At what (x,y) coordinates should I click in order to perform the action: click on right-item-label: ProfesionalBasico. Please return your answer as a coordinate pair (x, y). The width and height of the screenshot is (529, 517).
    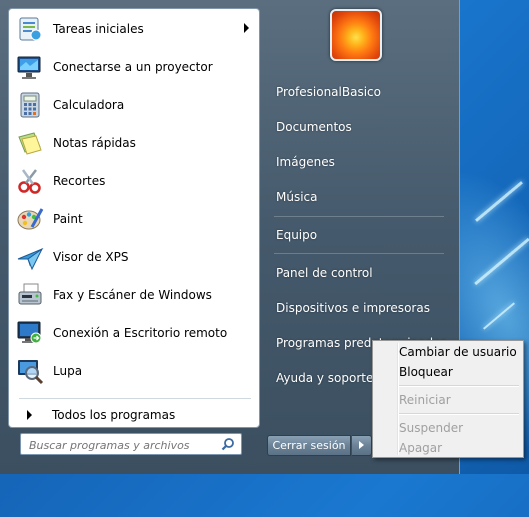
    Looking at the image, I should click on (328, 92).